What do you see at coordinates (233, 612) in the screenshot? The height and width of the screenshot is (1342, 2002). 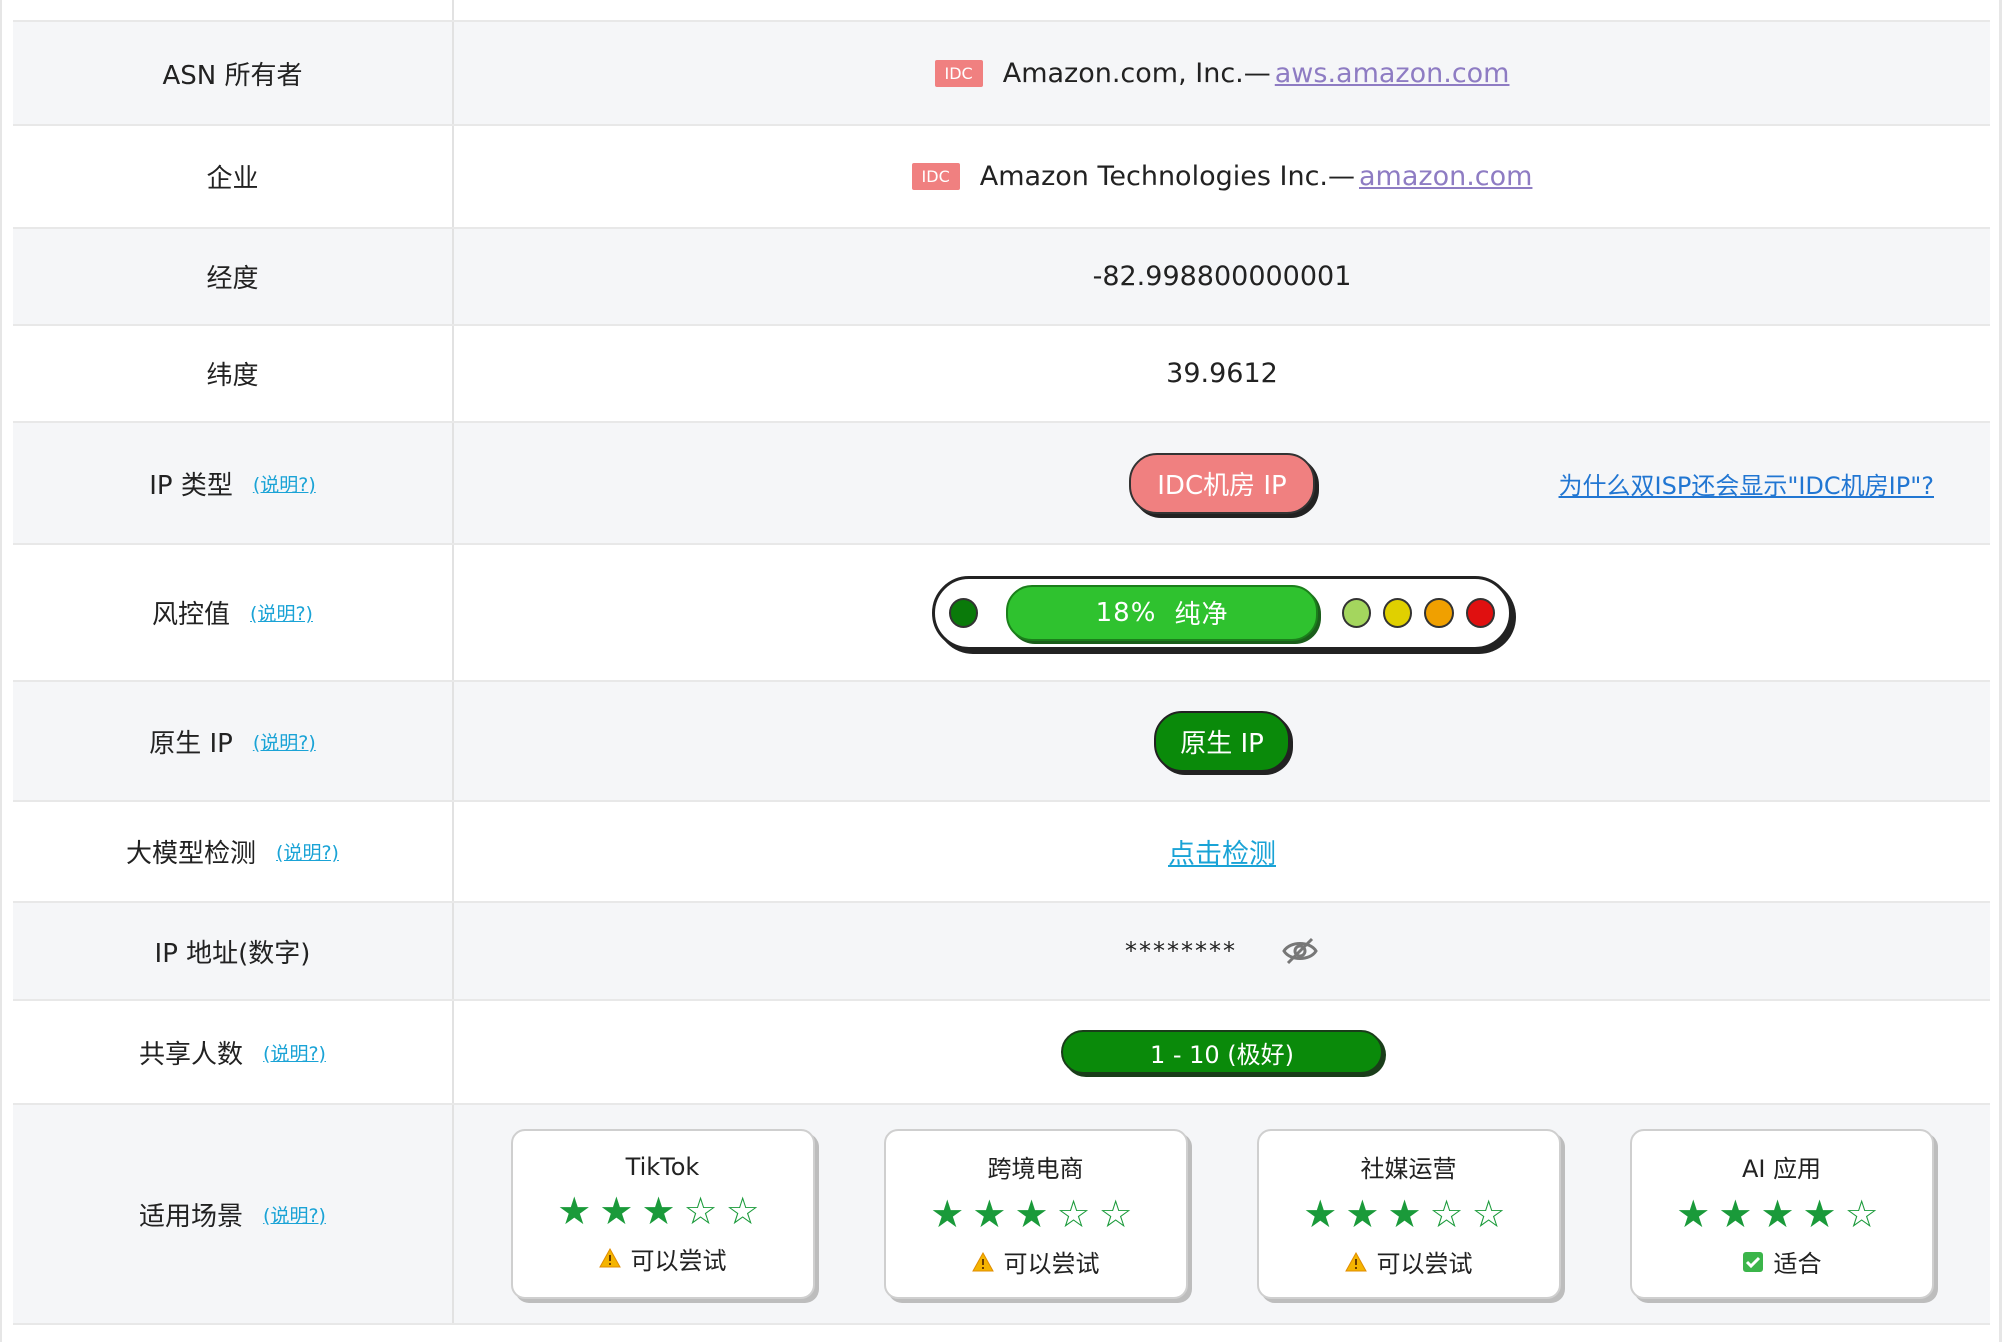 I see `risk-label: 风控值 (说明?)` at bounding box center [233, 612].